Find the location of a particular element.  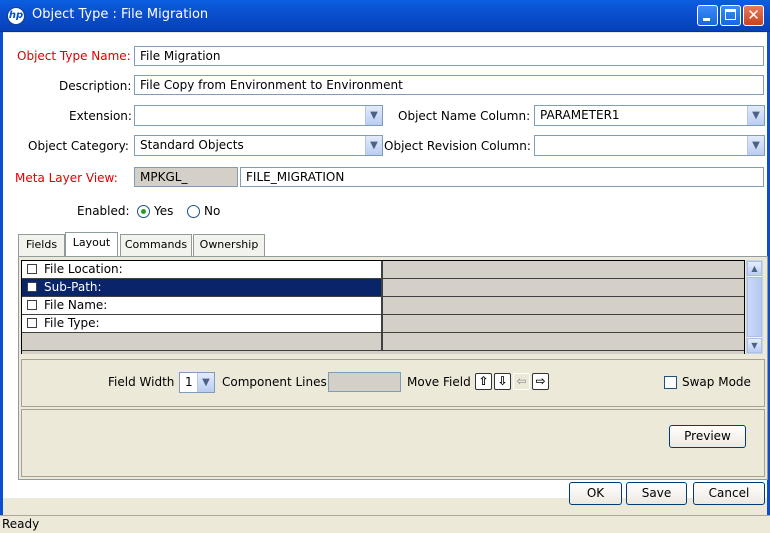

layout-cell: File Name: is located at coordinates (202, 305).